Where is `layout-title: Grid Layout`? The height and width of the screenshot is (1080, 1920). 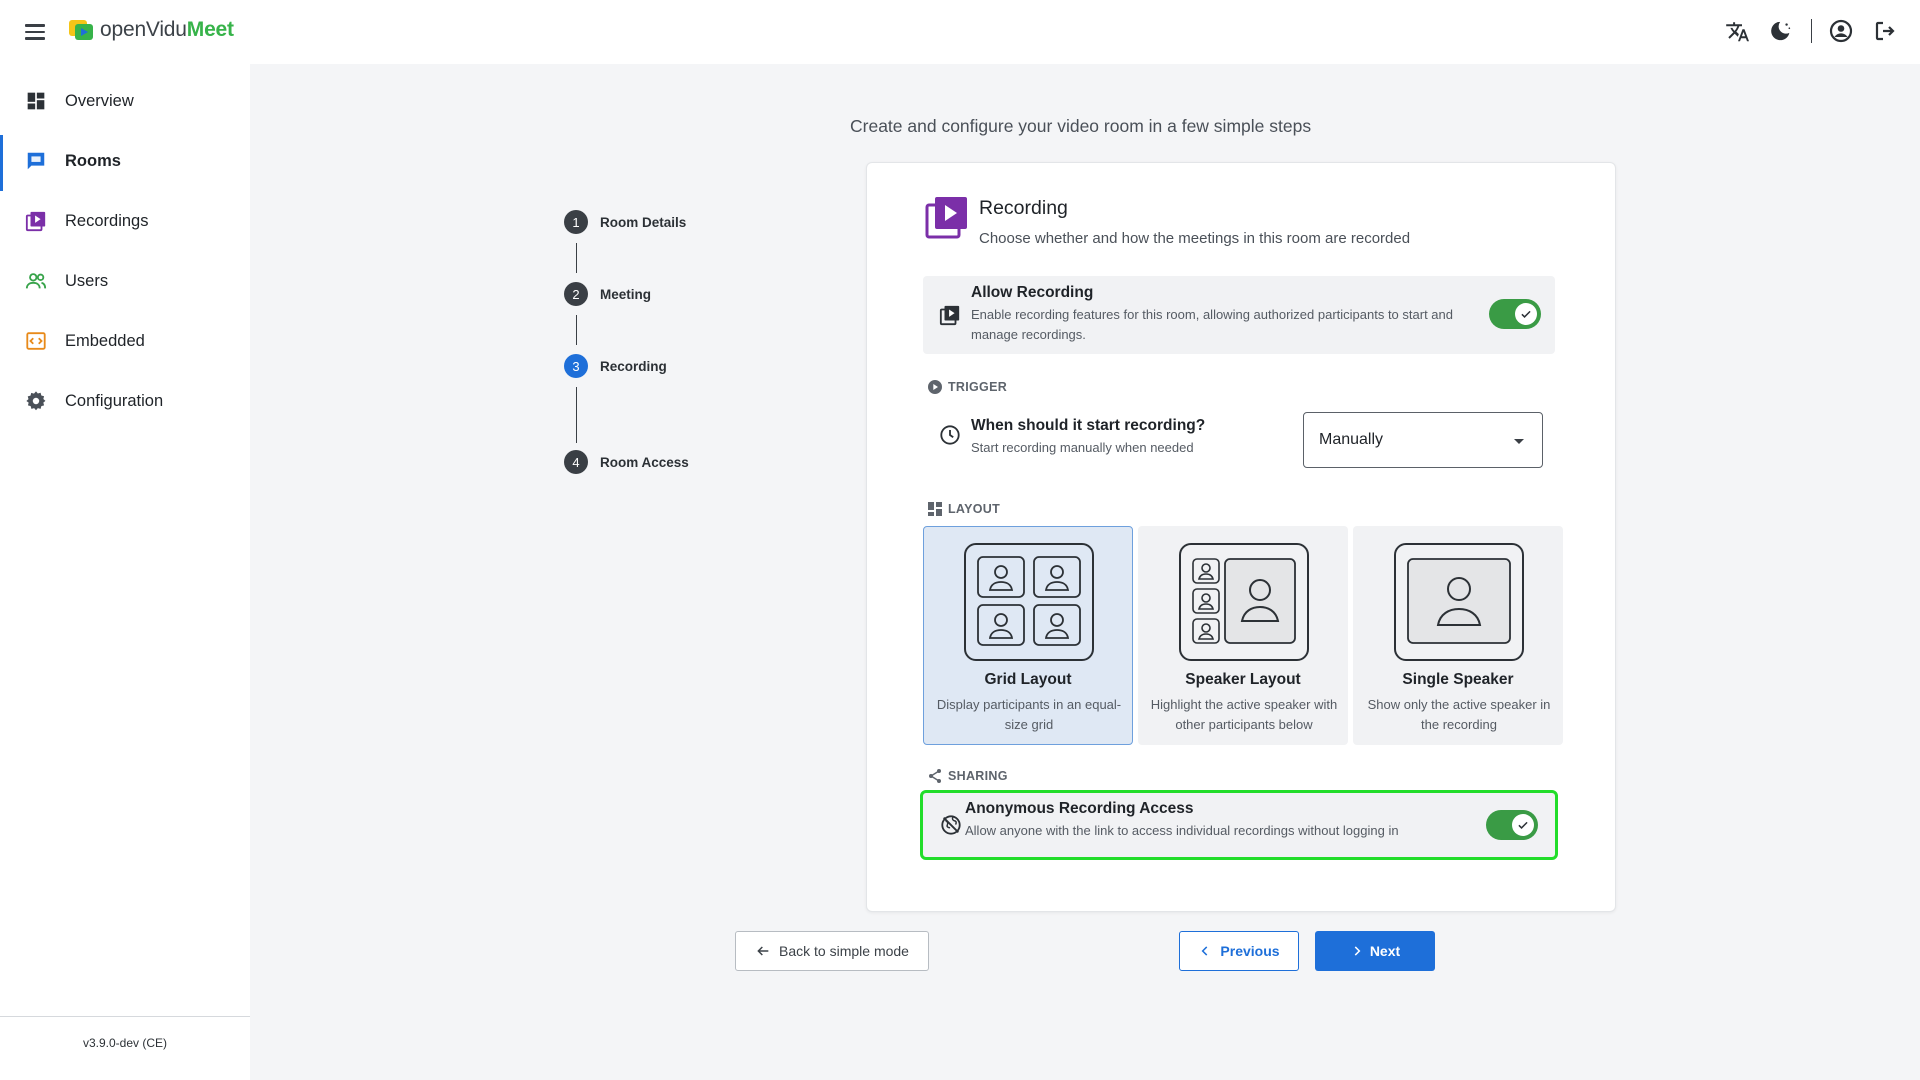
layout-title: Grid Layout is located at coordinates (1028, 679).